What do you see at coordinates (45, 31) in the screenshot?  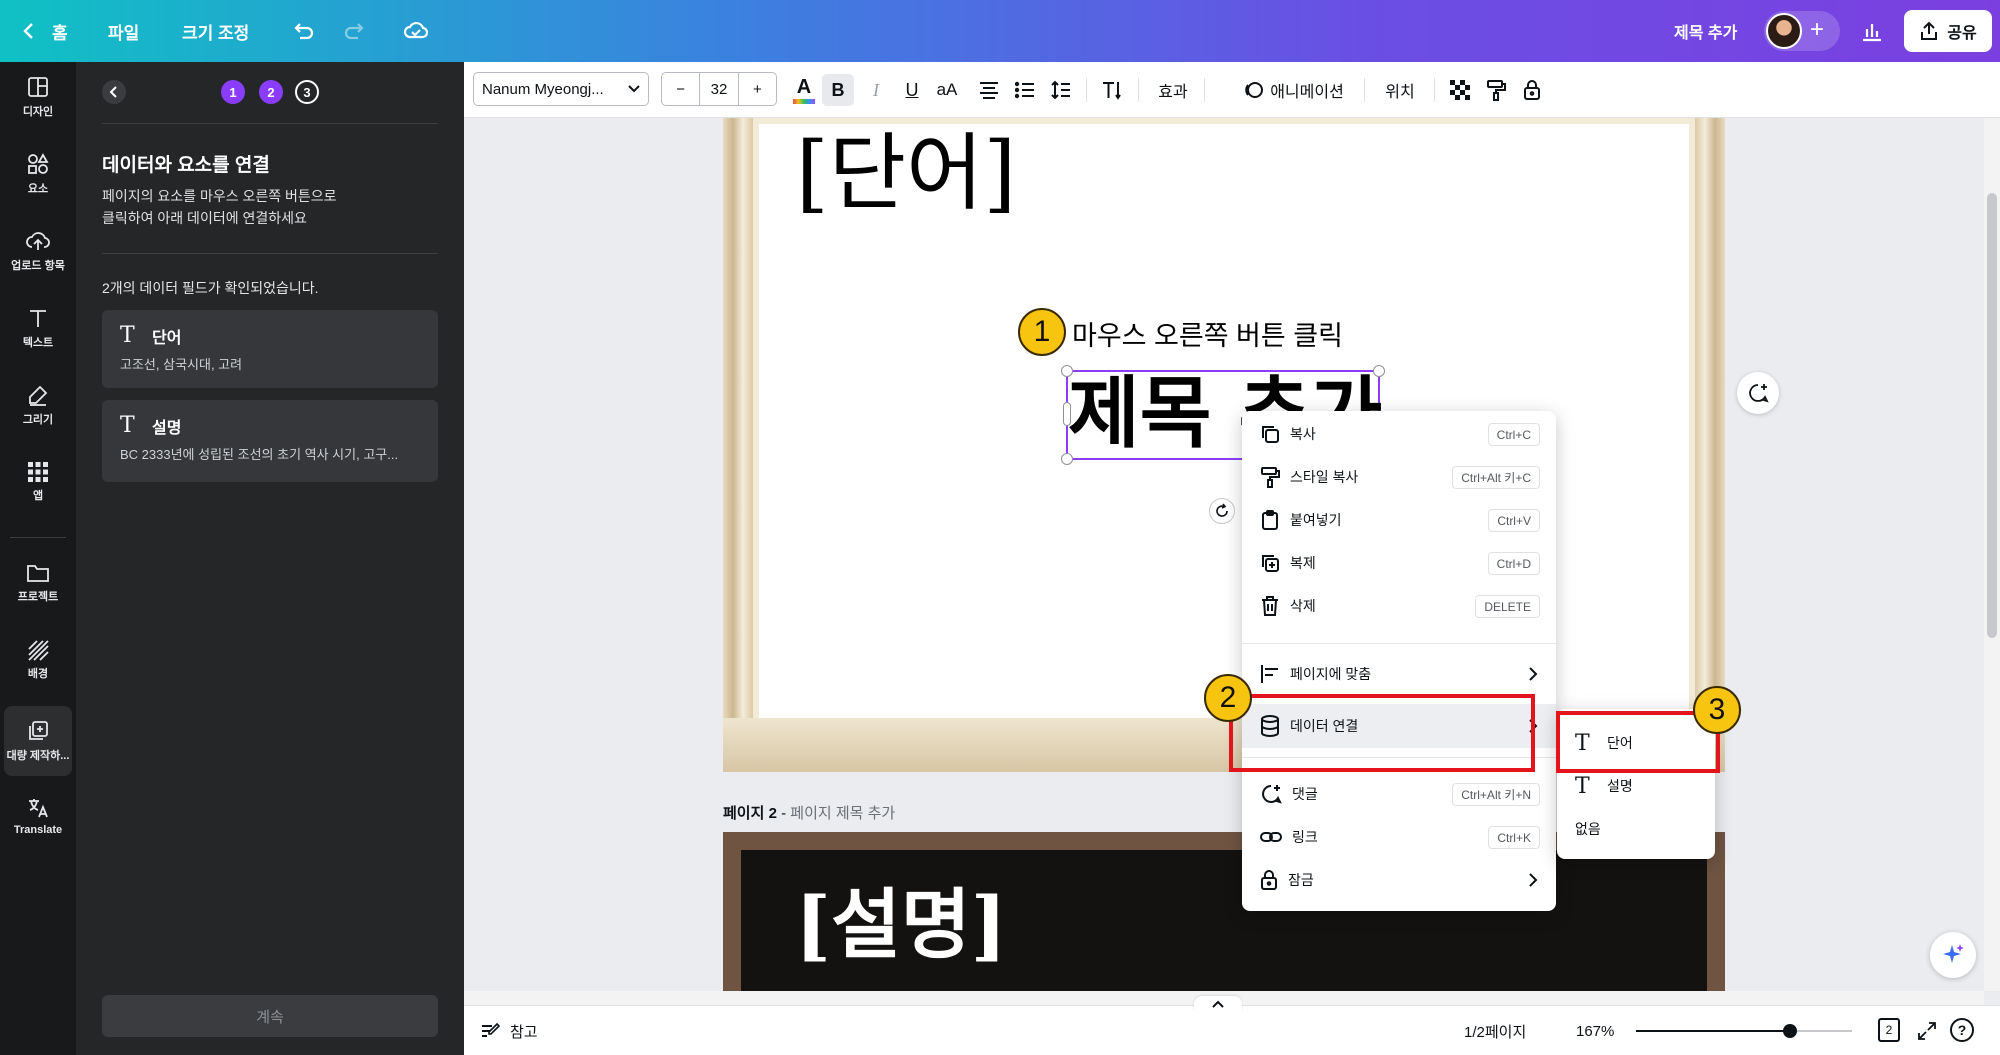 I see `home-button: 홈` at bounding box center [45, 31].